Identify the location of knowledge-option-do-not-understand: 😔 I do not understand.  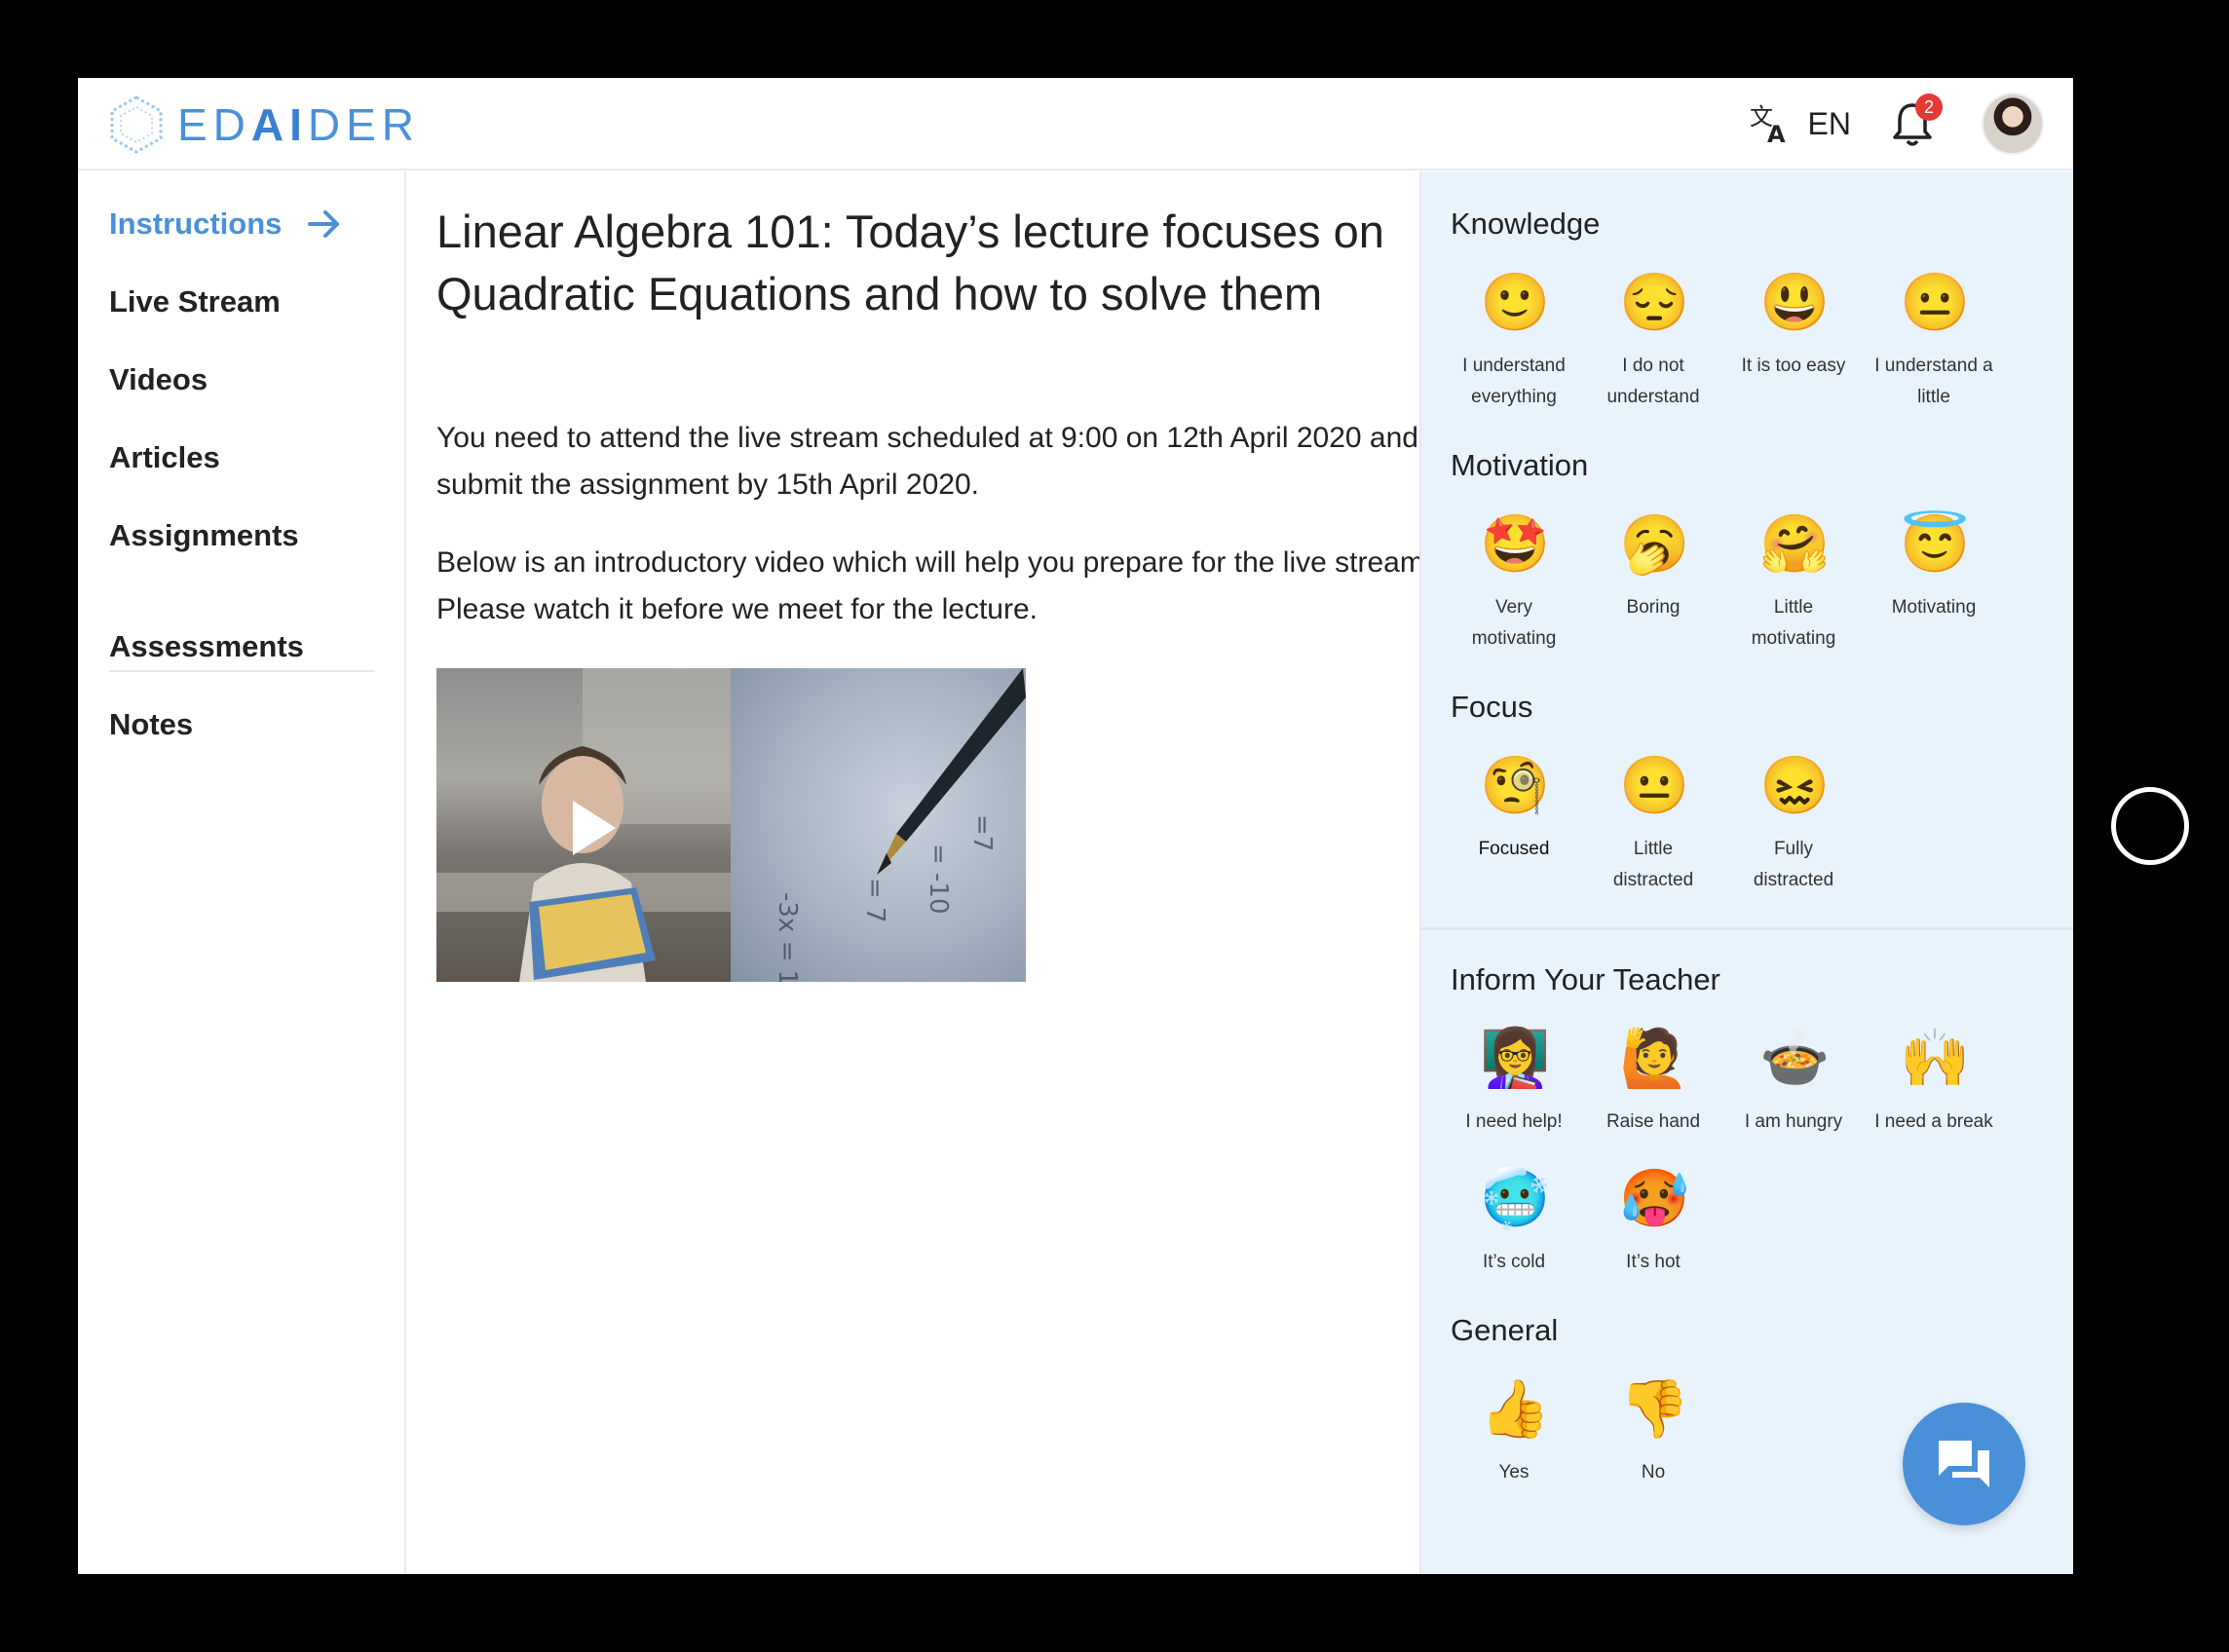
(1653, 341).